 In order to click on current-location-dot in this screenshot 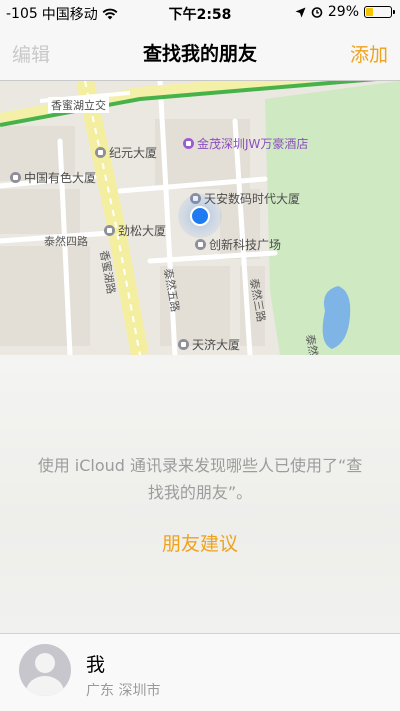, I will do `click(200, 216)`.